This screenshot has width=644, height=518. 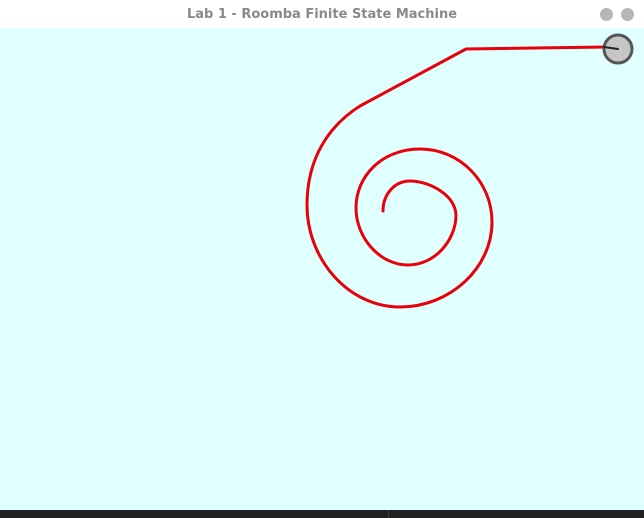 What do you see at coordinates (388, 514) in the screenshot?
I see `taskbar-divider` at bounding box center [388, 514].